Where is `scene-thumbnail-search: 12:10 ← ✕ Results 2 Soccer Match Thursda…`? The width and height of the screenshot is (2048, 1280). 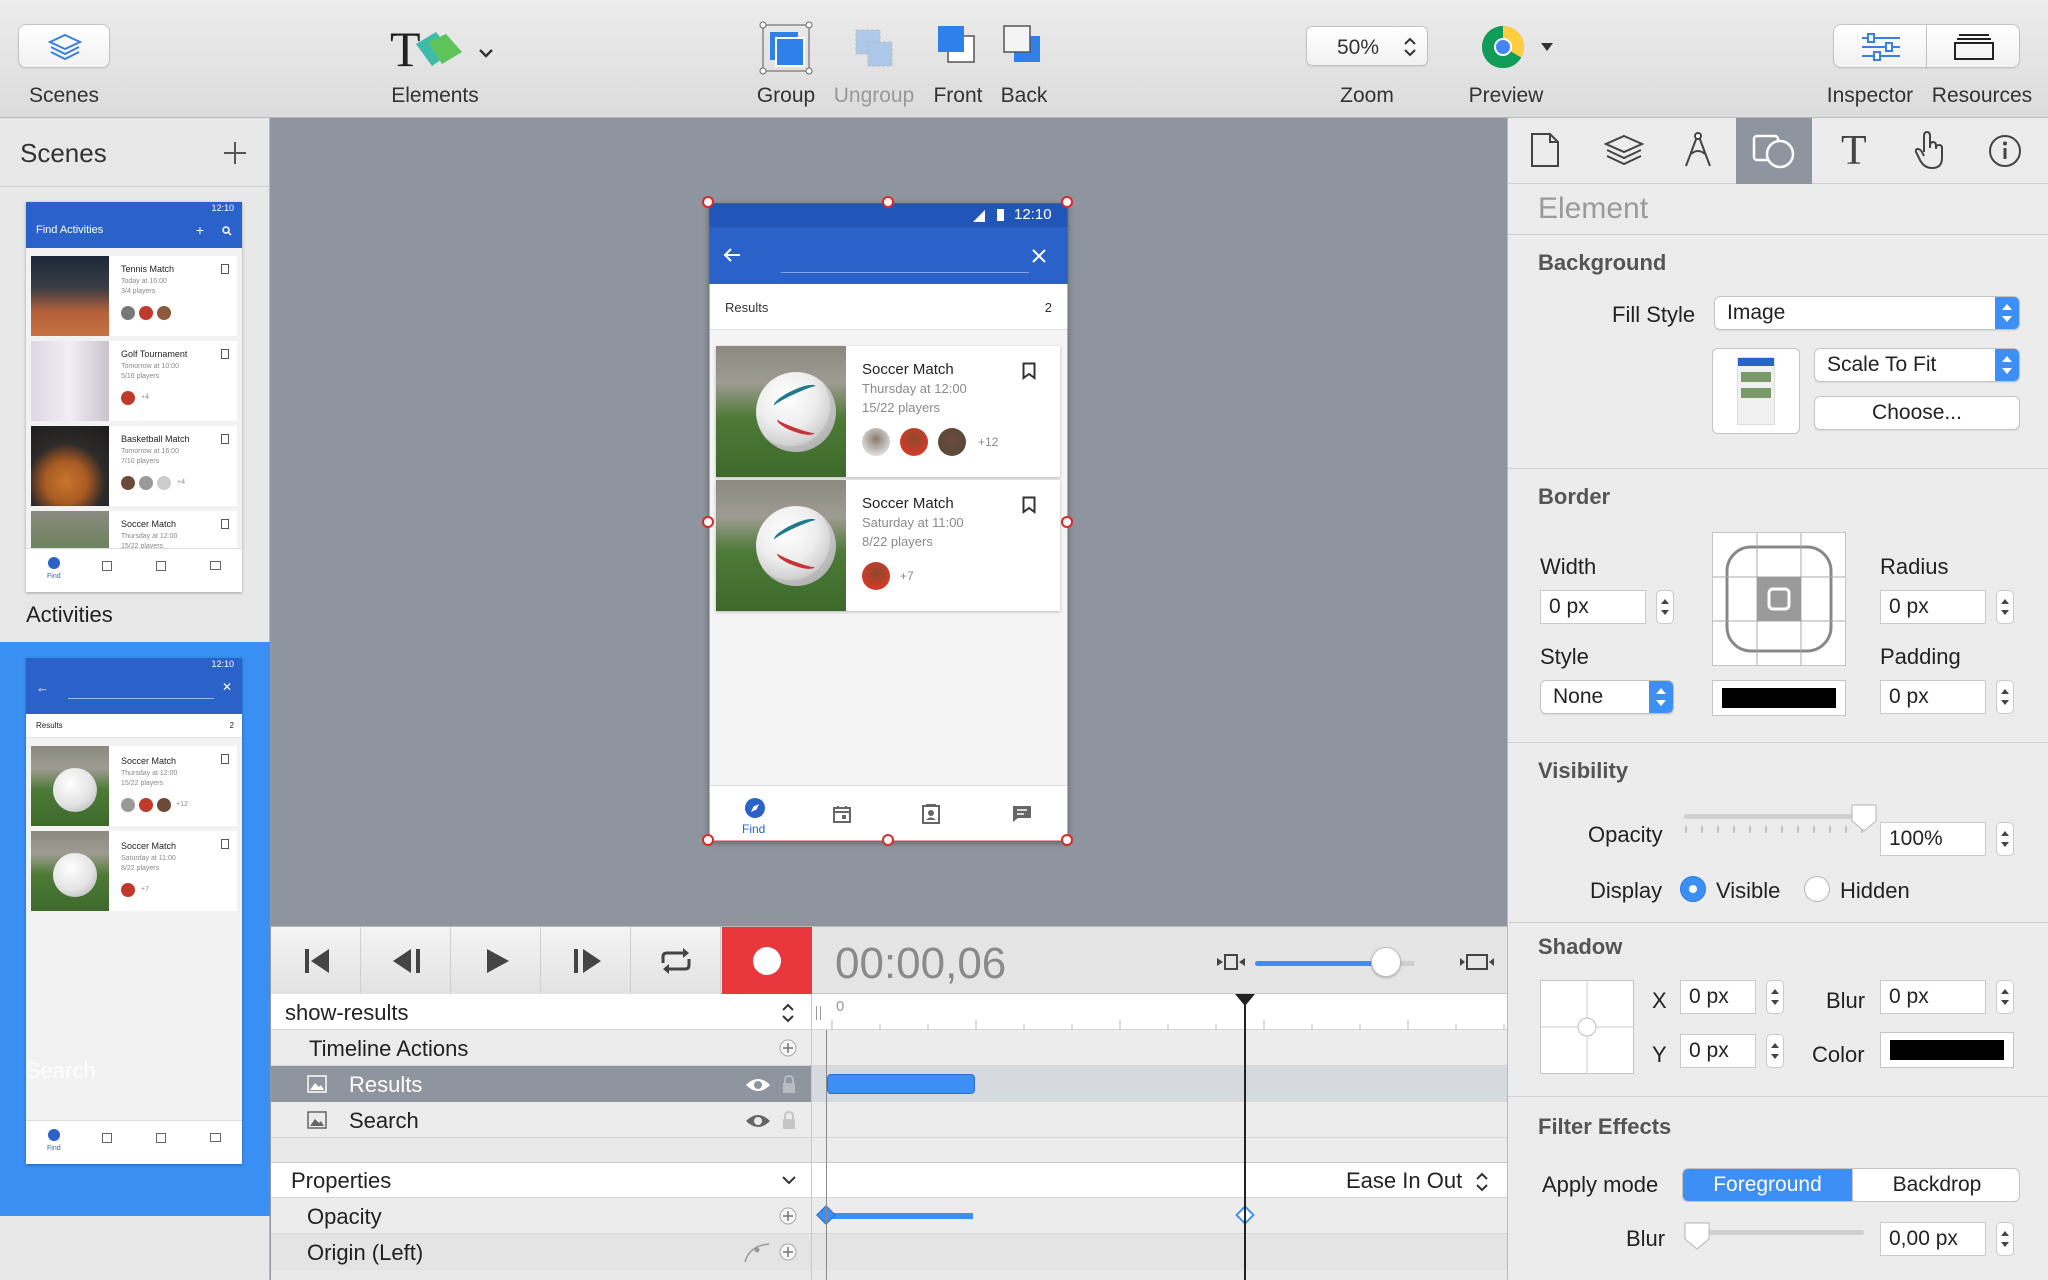
scene-thumbnail-search: 12:10 ← ✕ Results 2 Soccer Match Thursda… is located at coordinates (134, 911).